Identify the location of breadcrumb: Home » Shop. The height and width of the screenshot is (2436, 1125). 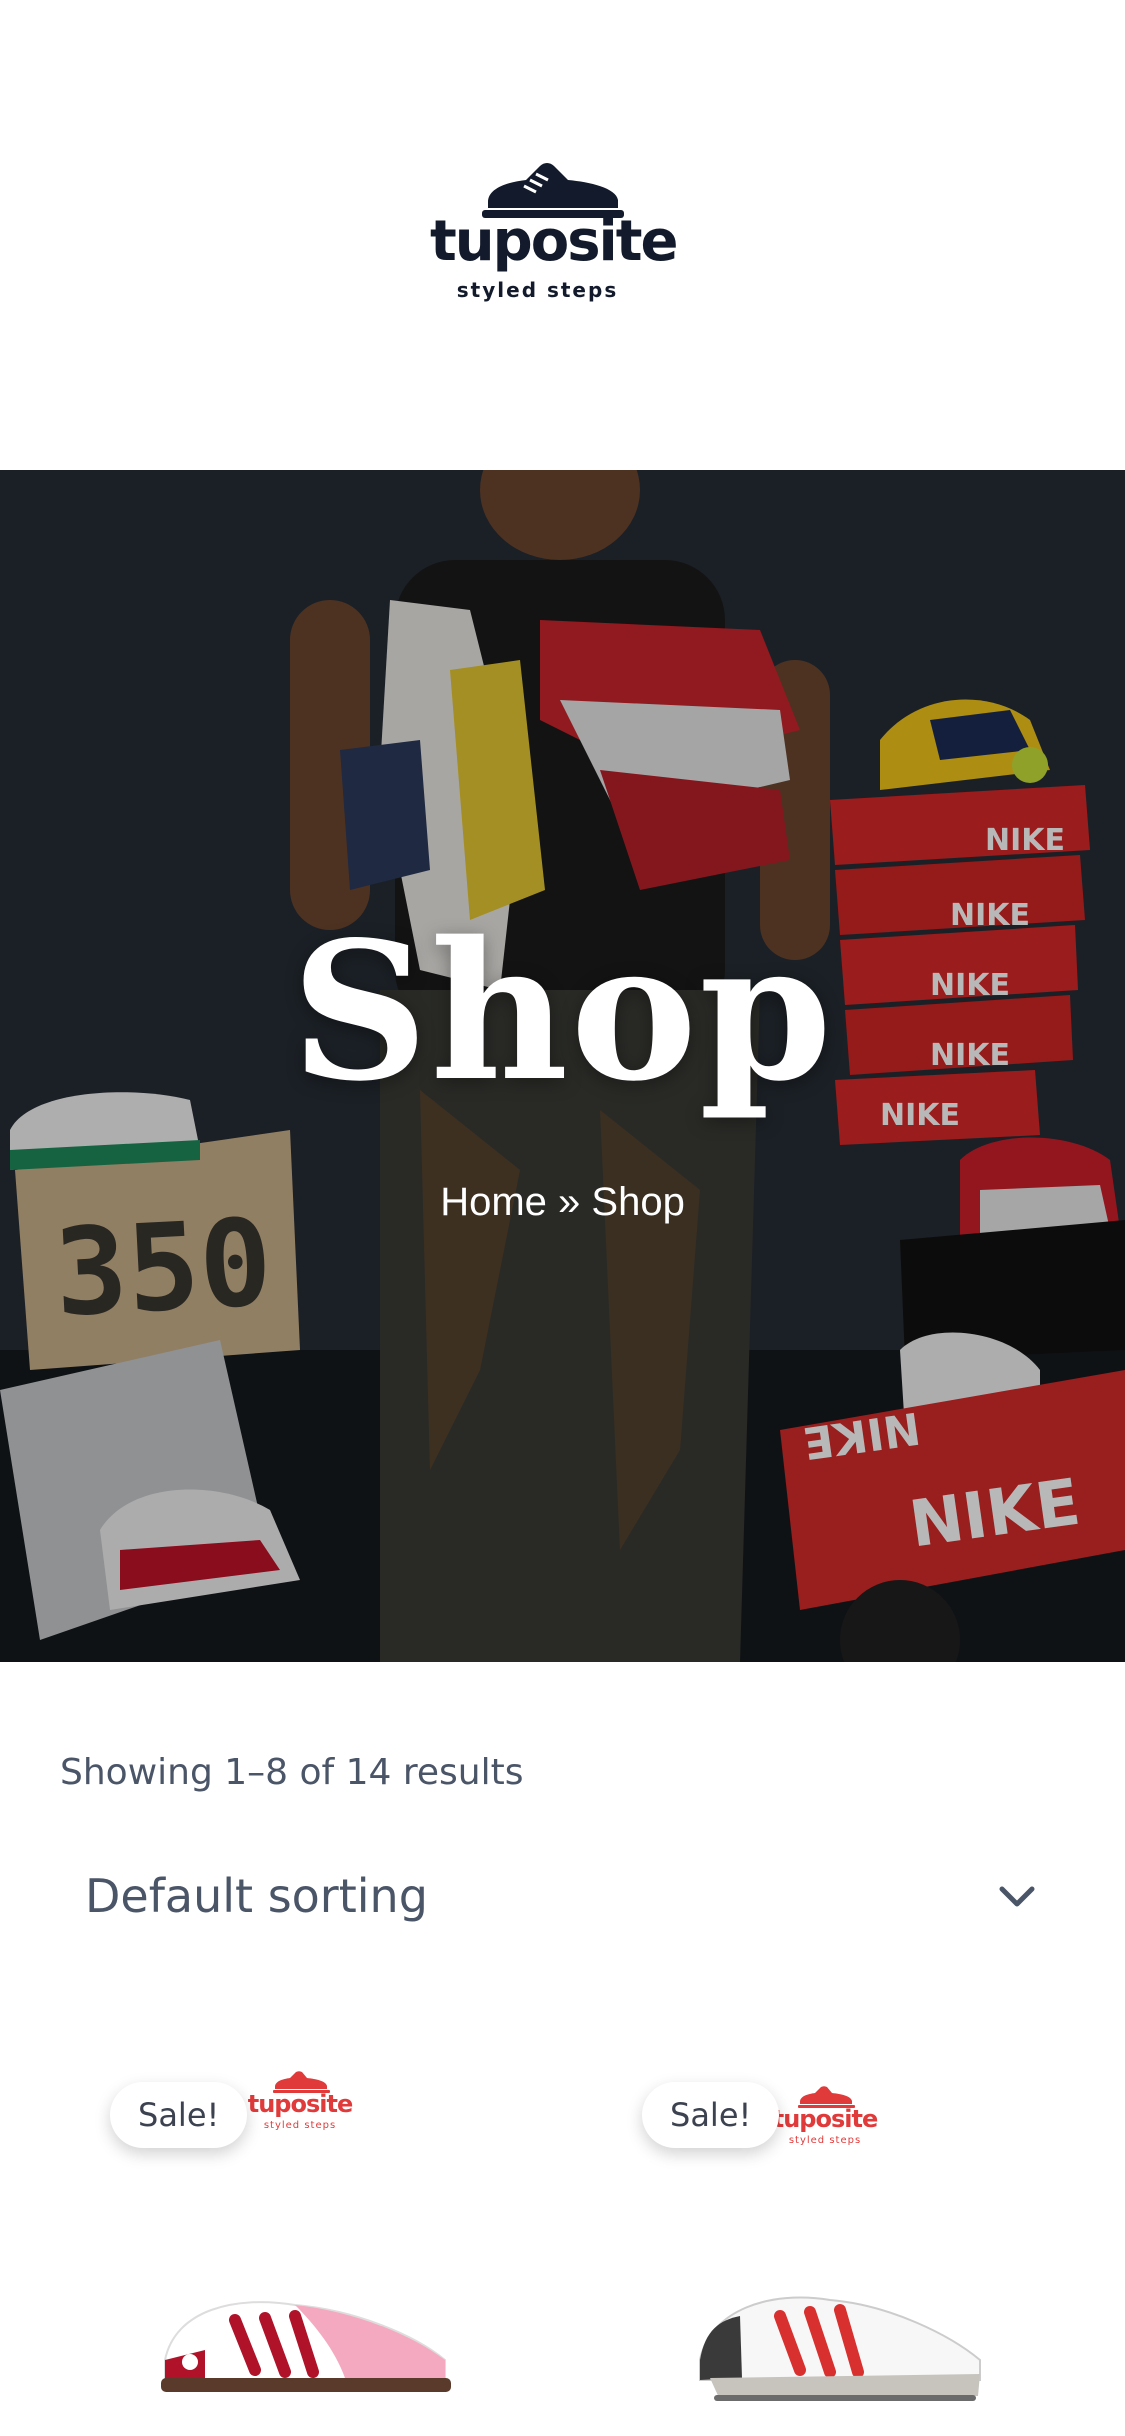
(562, 1202).